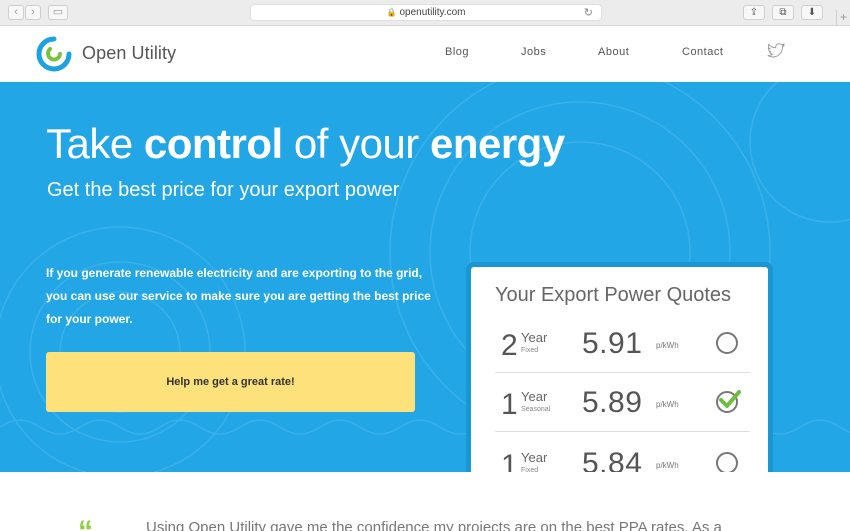  Describe the element at coordinates (612, 402) in the screenshot. I see `quote-rate: 5.89` at that location.